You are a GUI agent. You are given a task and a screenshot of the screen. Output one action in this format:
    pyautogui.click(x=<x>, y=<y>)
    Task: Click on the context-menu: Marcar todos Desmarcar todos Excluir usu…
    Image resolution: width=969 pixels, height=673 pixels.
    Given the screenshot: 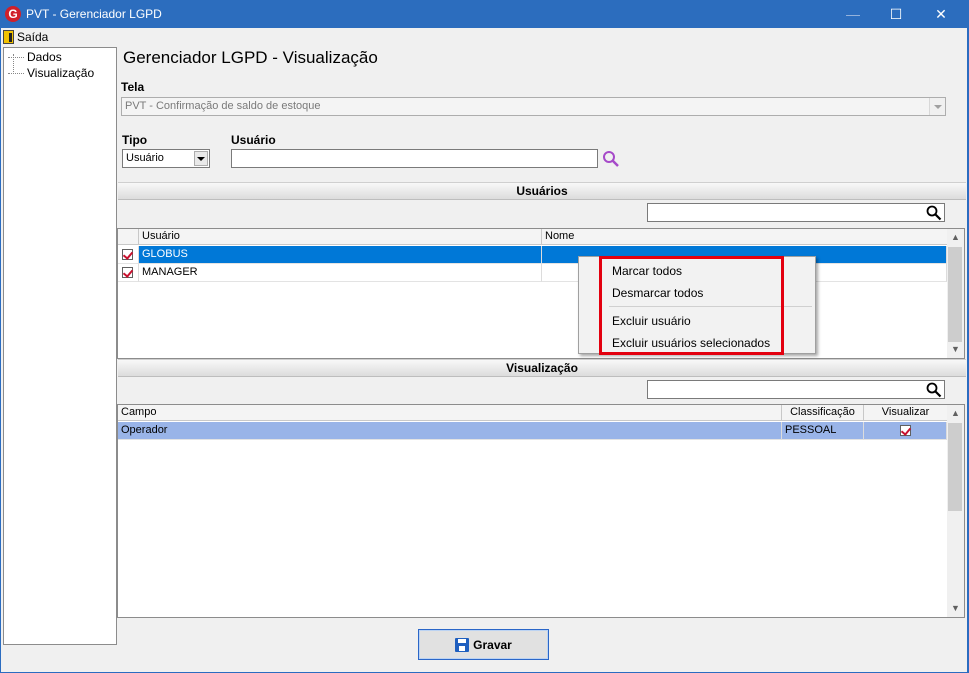 What is the action you would take?
    pyautogui.click(x=697, y=305)
    